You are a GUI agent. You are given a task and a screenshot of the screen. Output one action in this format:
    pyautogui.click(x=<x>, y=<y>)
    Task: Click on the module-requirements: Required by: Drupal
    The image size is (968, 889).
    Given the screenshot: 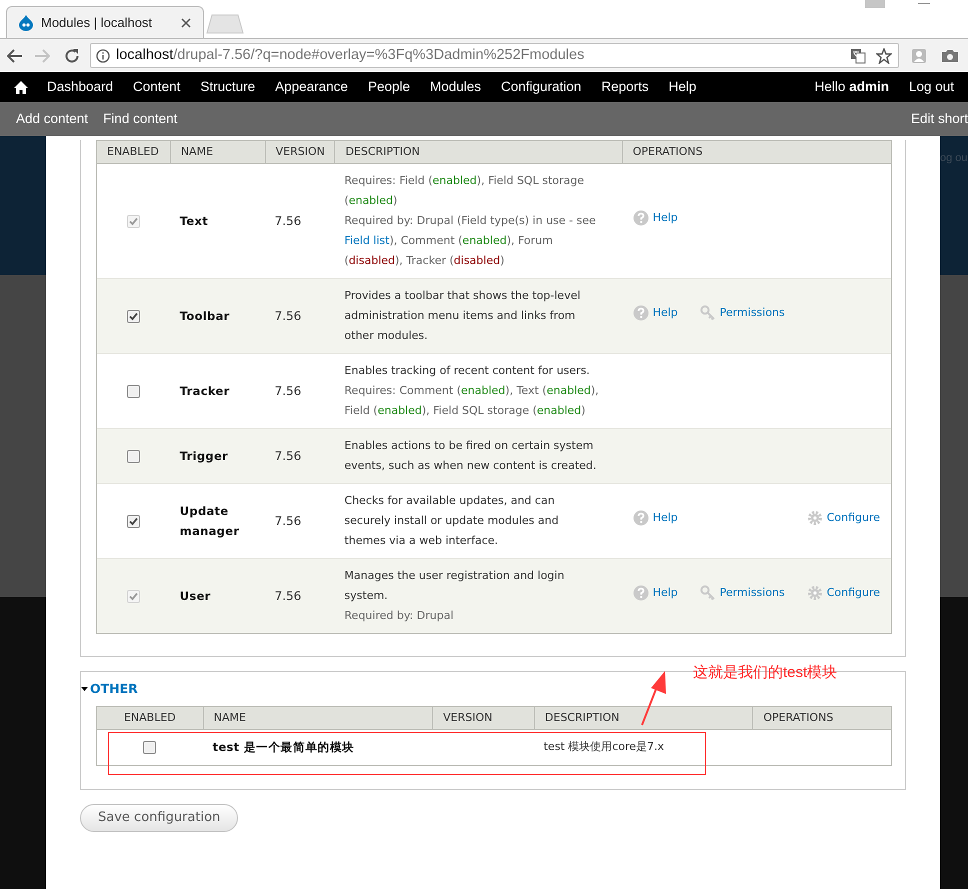 What is the action you would take?
    pyautogui.click(x=399, y=616)
    